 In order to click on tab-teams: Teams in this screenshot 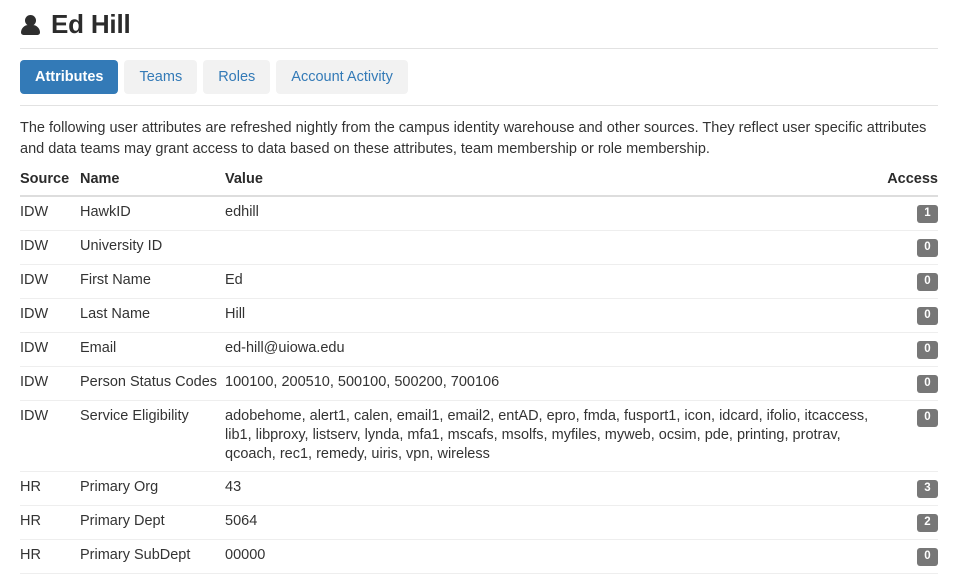, I will do `click(161, 77)`.